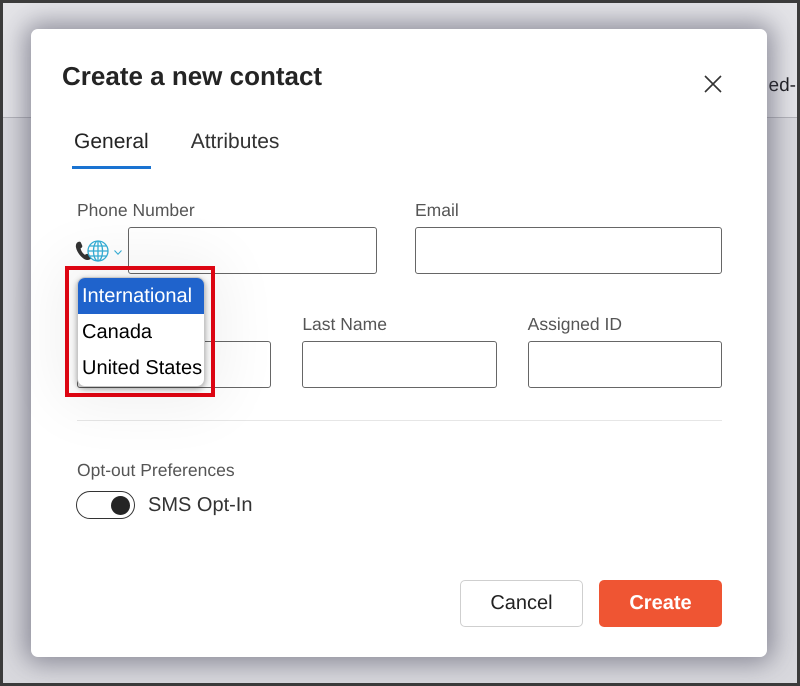 The height and width of the screenshot is (686, 800). I want to click on tab: Attributes, so click(235, 144).